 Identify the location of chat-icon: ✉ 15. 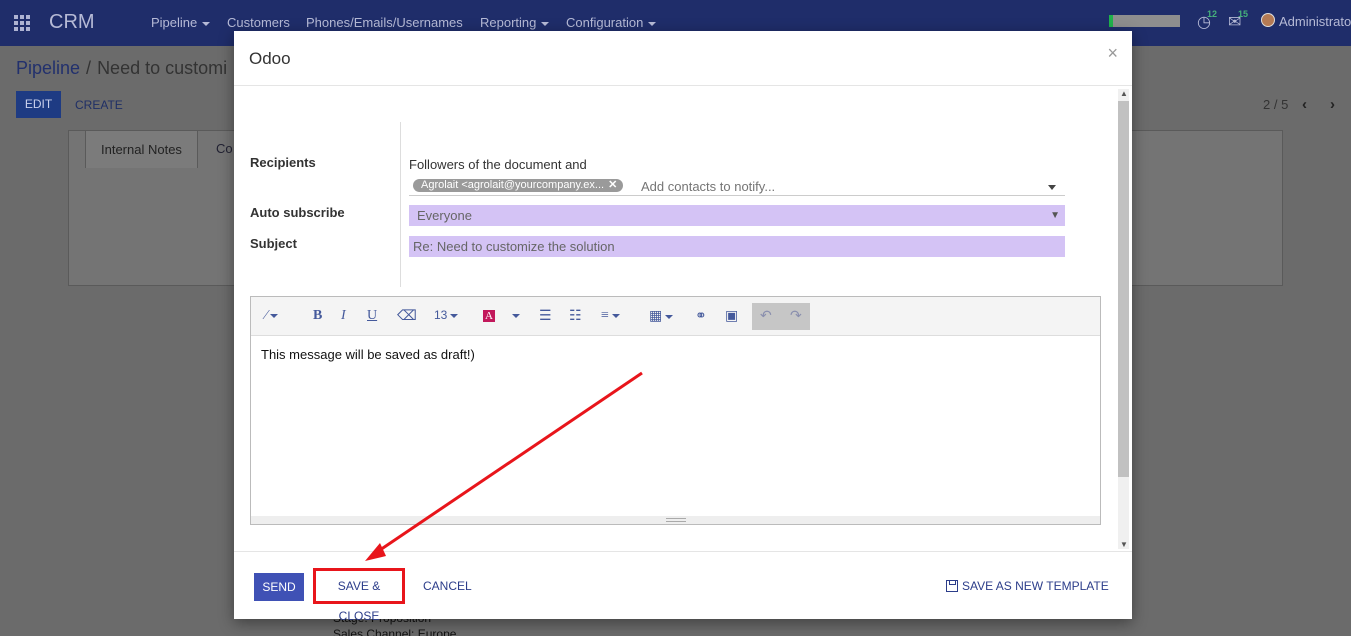
(1238, 20).